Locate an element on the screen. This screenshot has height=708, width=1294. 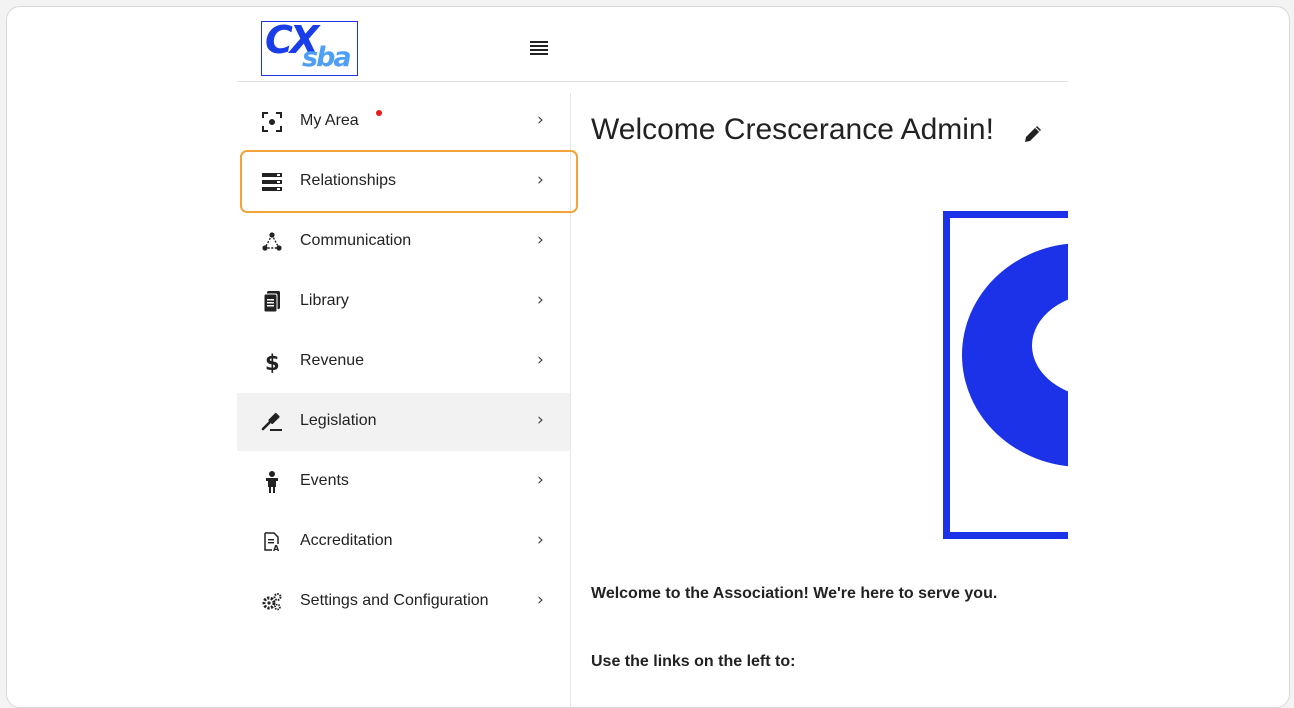
hamburger-menu-icon is located at coordinates (539, 48).